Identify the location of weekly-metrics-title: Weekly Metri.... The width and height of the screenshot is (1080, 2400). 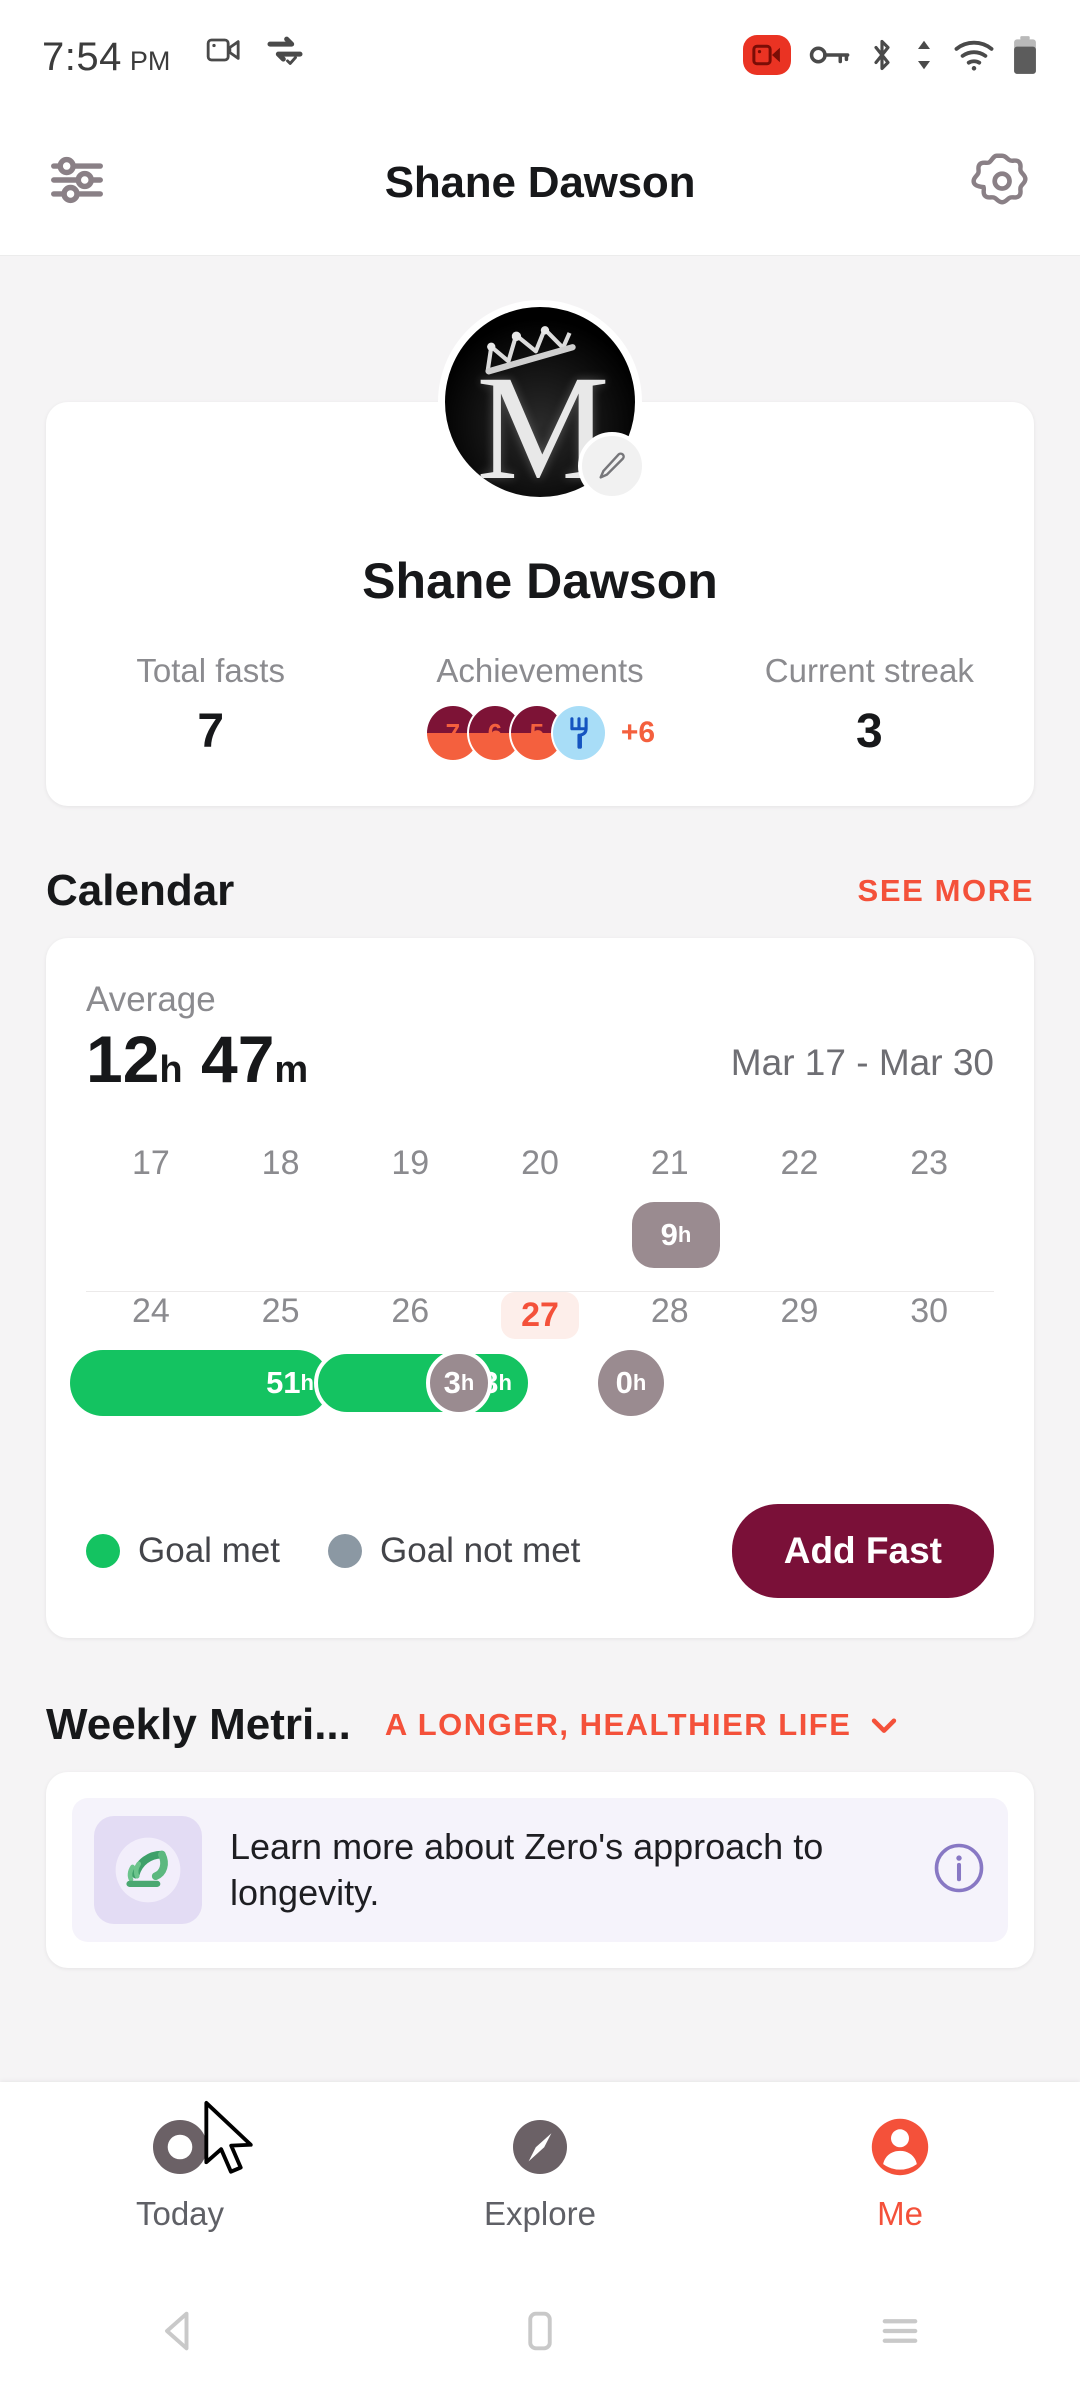
(198, 1724).